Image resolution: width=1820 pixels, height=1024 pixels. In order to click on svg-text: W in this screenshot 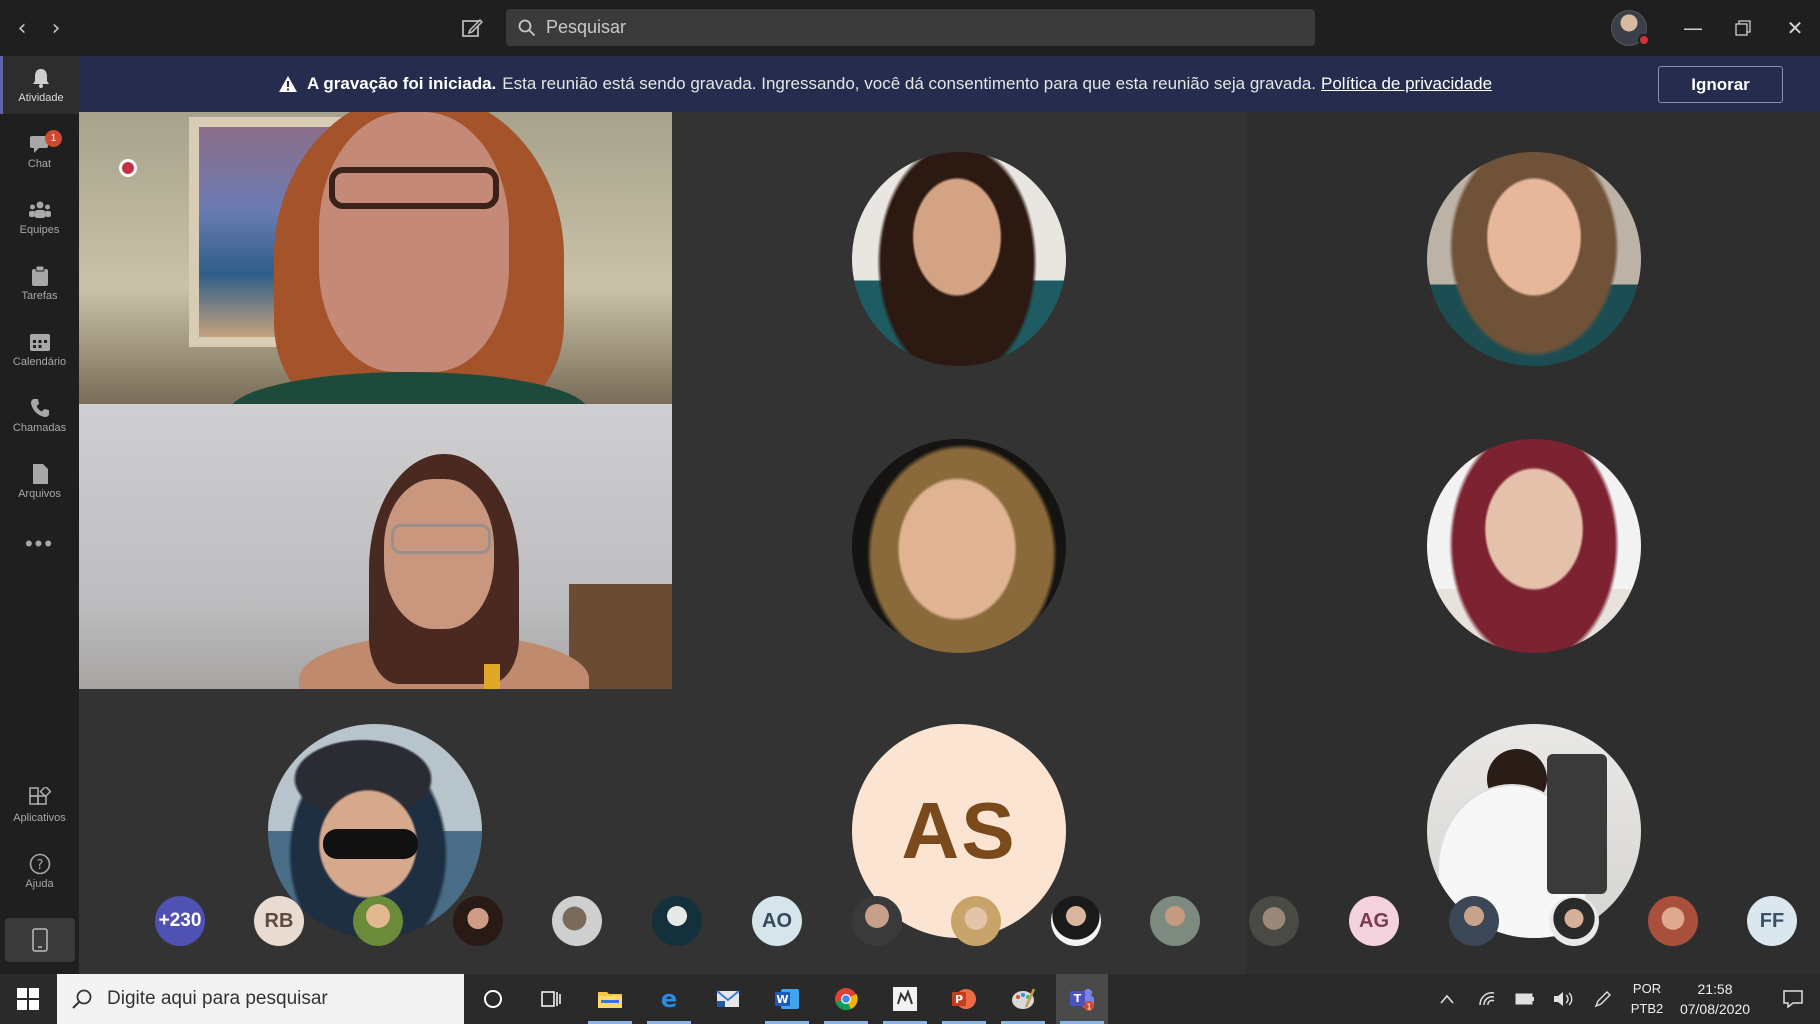, I will do `click(782, 999)`.